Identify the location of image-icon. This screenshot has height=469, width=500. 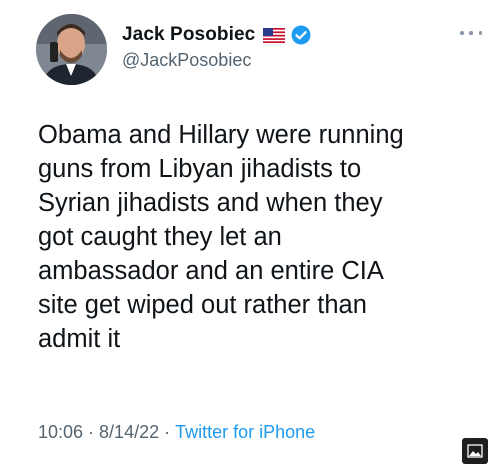
(475, 451).